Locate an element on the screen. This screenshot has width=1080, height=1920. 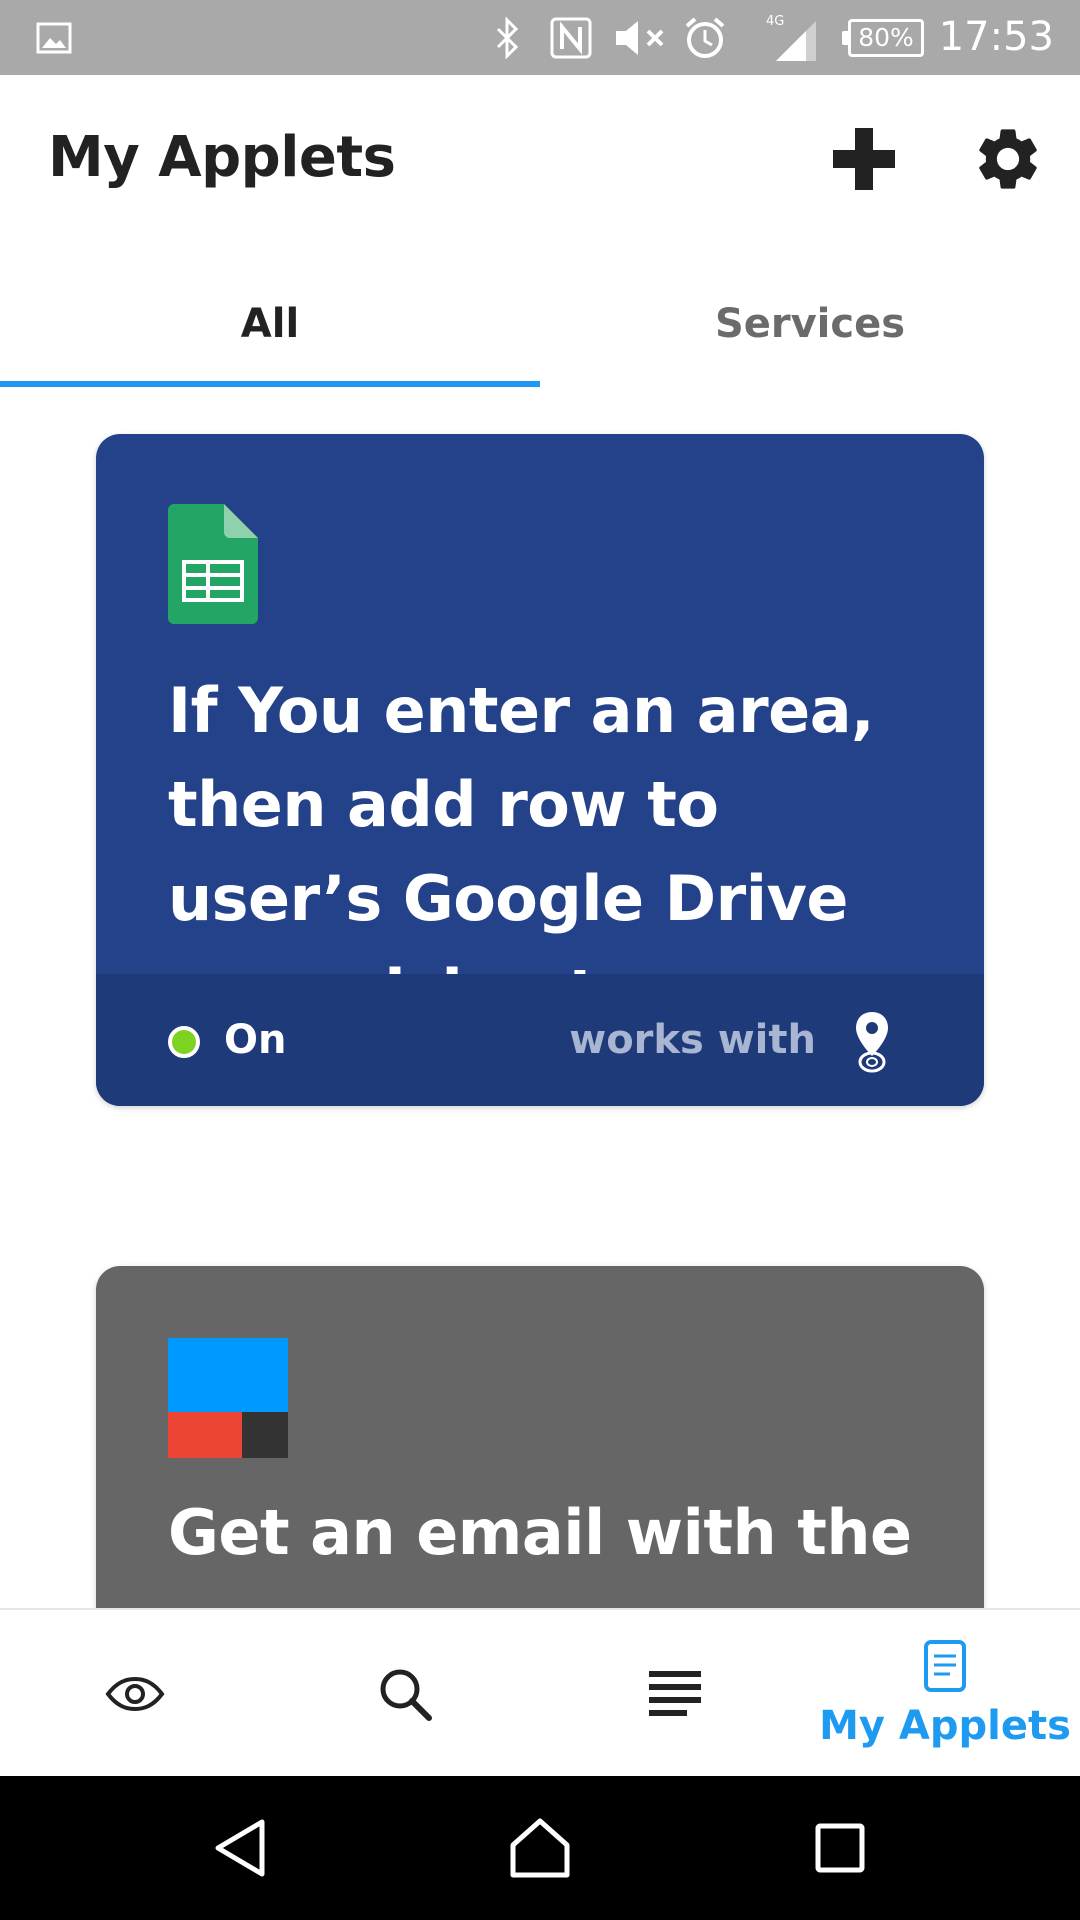
nav-my-applets-label: My Applets is located at coordinates (945, 1726).